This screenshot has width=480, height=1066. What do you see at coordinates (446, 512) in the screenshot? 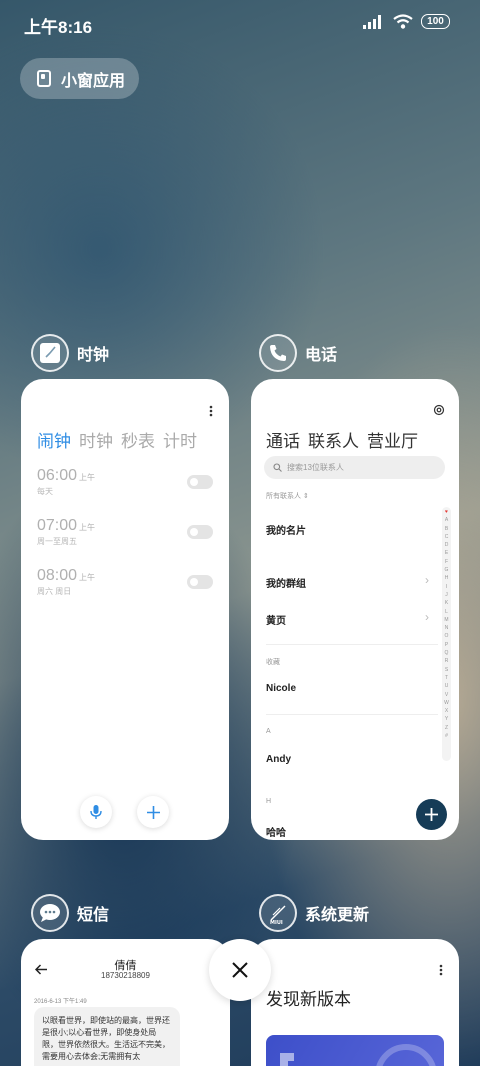
I see `alphabet-index-letter: ♥` at bounding box center [446, 512].